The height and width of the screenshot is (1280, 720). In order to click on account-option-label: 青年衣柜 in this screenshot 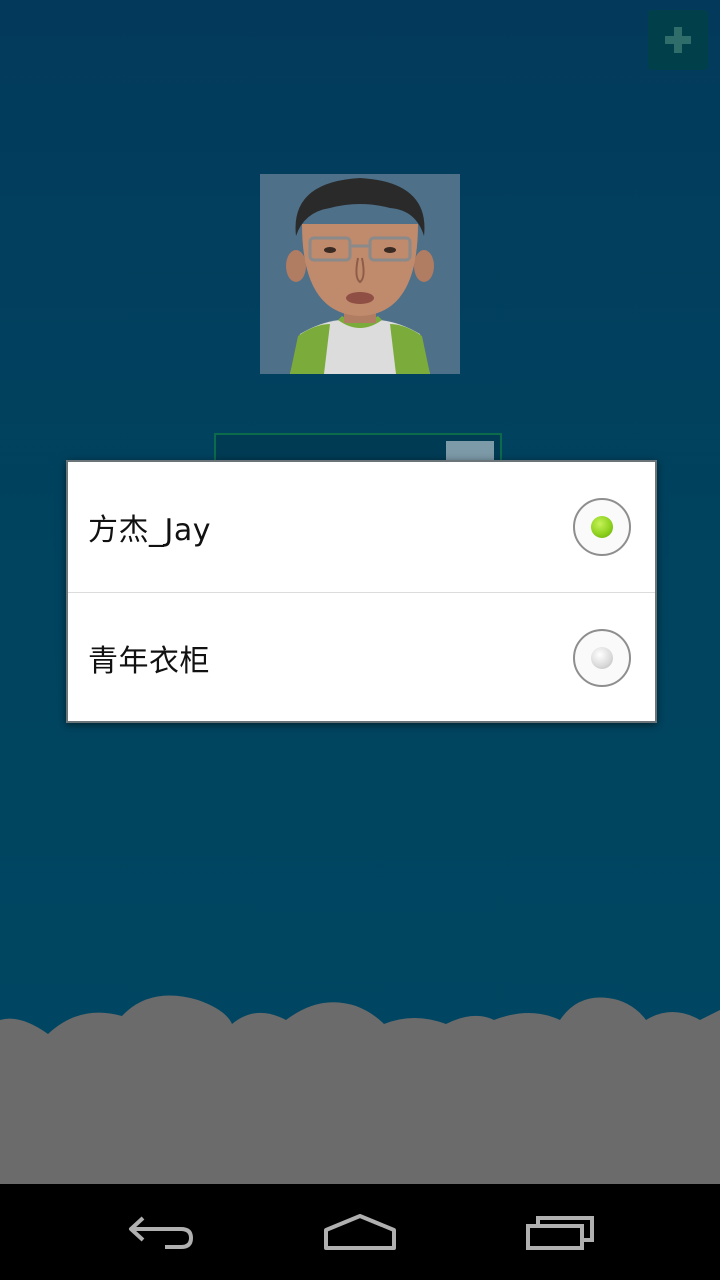, I will do `click(149, 661)`.